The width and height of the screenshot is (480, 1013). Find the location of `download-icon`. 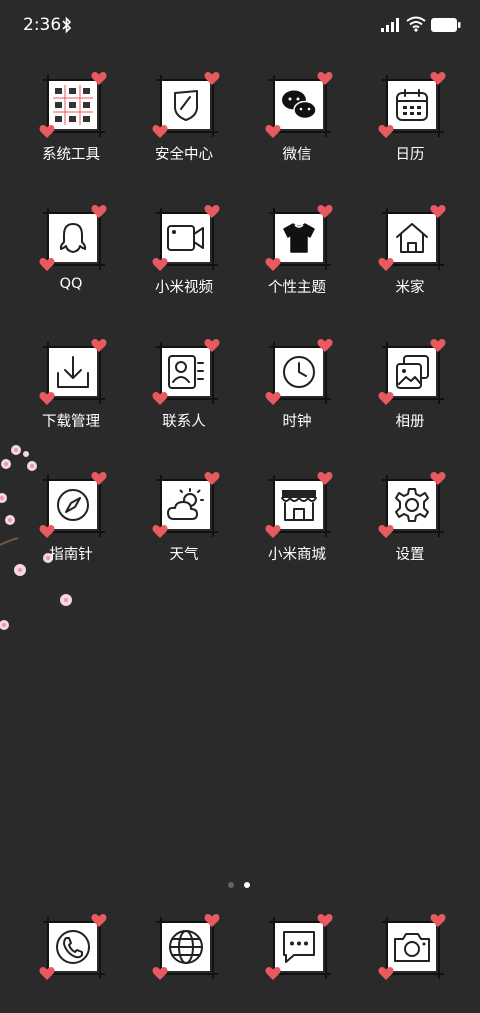

download-icon is located at coordinates (73, 372).